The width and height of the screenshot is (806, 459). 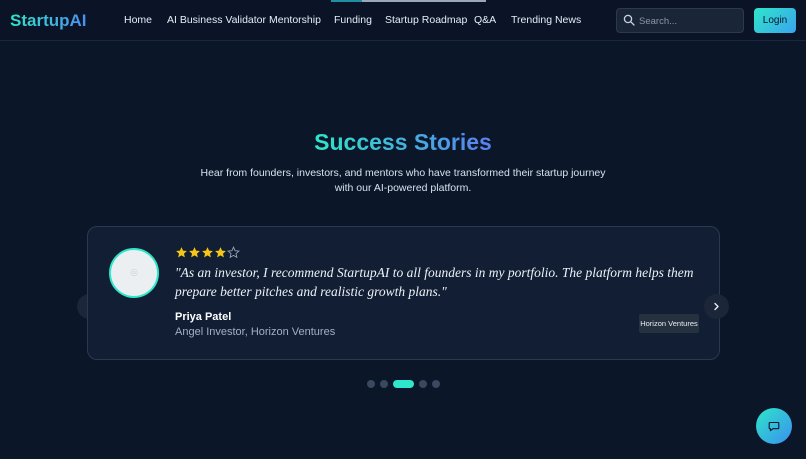 I want to click on chat-icon, so click(x=774, y=426).